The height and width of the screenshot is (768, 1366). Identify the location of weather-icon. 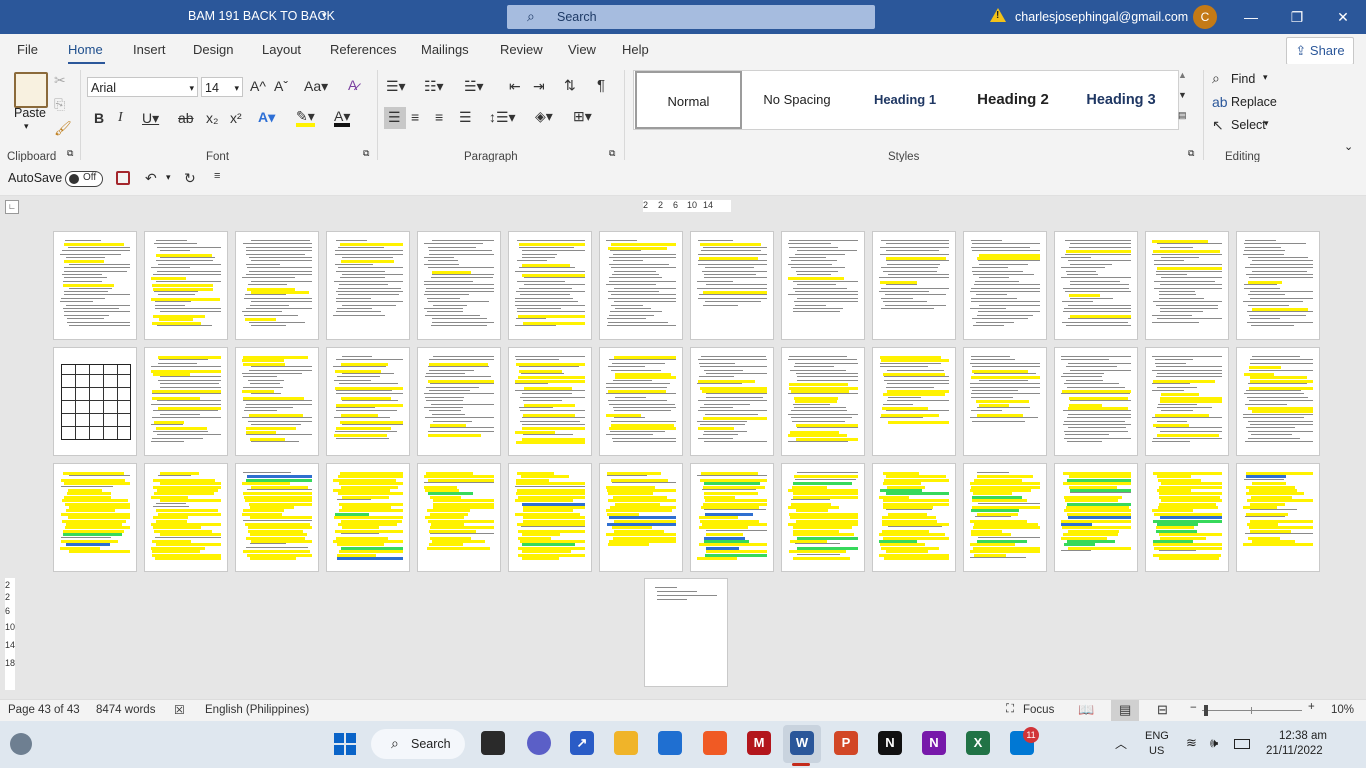
(21, 744).